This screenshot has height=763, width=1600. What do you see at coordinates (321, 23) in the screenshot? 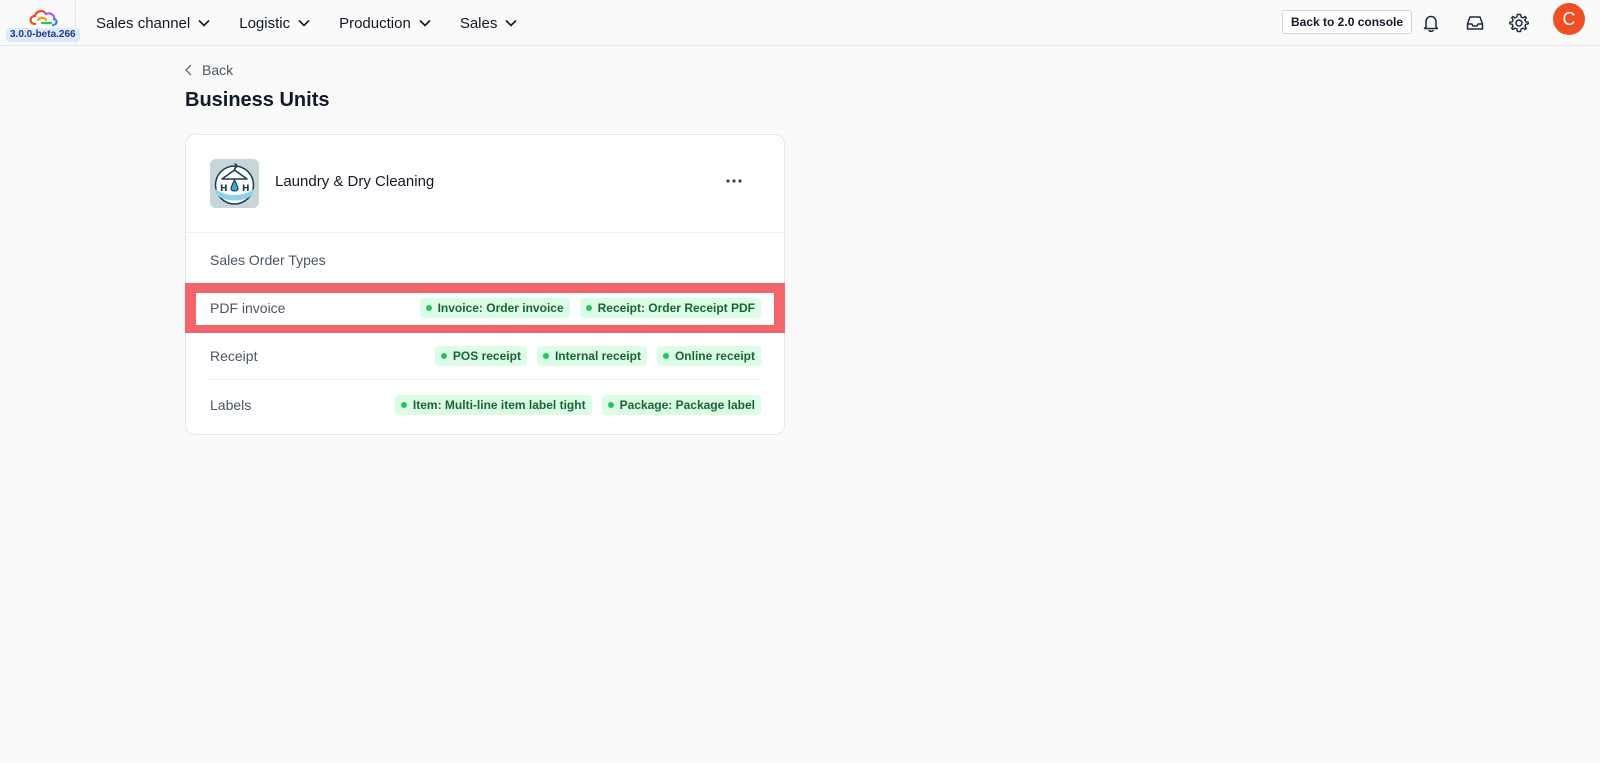
I see `main-nav: Sales channel Logistic Production Sales` at bounding box center [321, 23].